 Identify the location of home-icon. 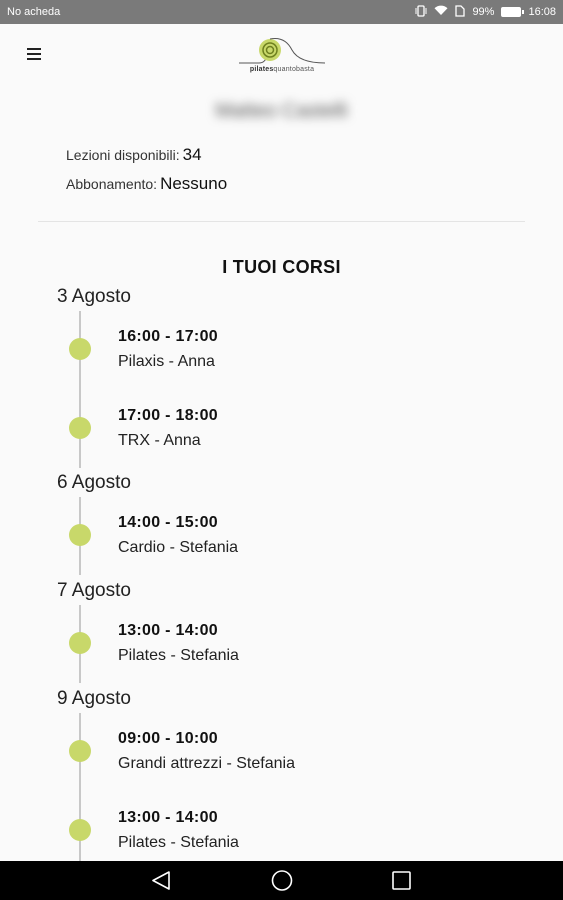
(282, 880).